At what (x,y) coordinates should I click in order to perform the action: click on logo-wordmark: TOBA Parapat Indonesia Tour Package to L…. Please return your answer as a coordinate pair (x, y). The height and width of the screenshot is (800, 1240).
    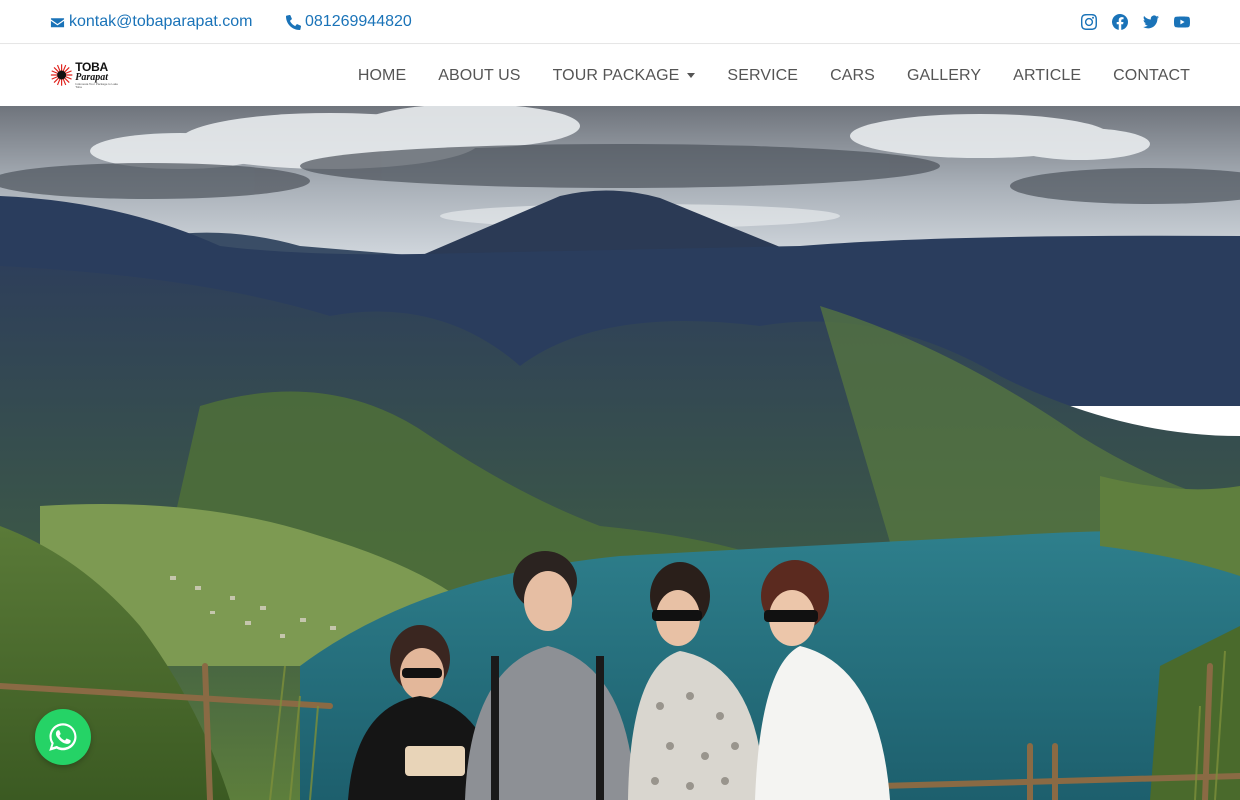
    Looking at the image, I should click on (97, 75).